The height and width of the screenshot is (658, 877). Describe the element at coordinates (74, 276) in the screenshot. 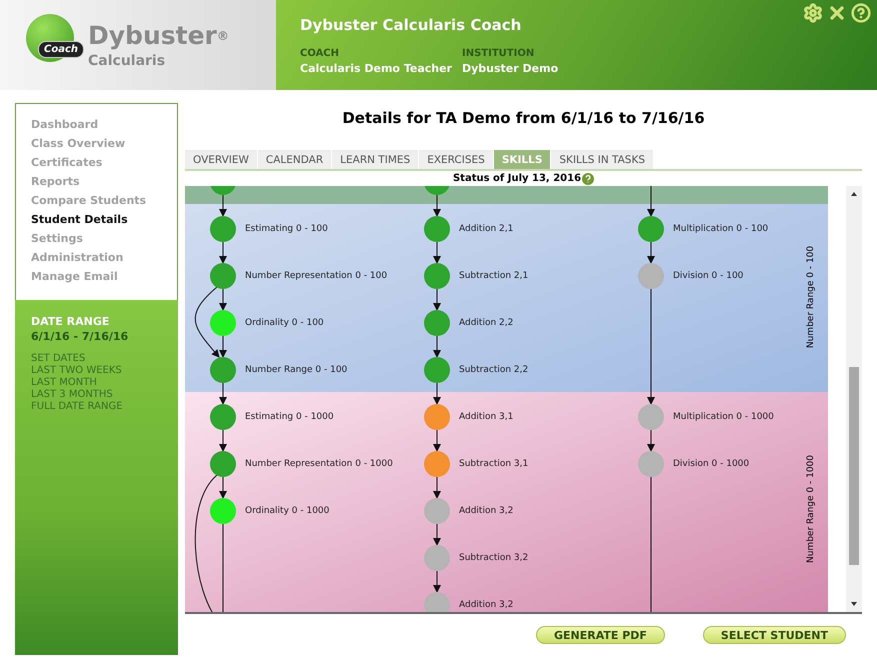

I see `nav-link: Manage Email` at that location.